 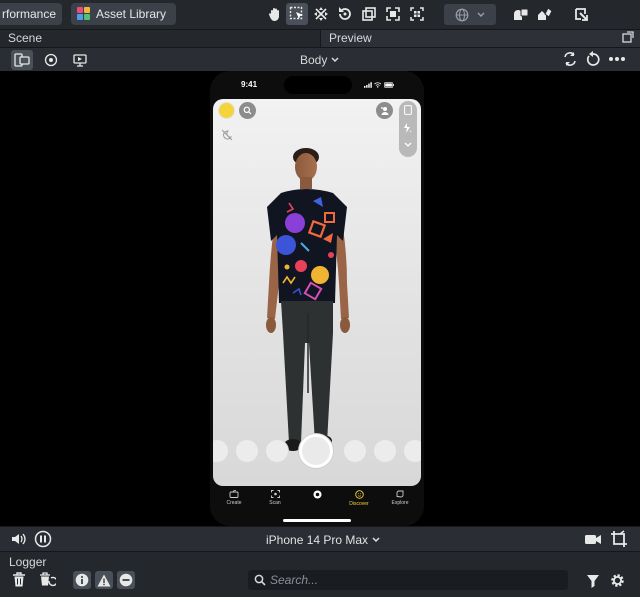 I want to click on nav-camera, so click(x=317, y=495).